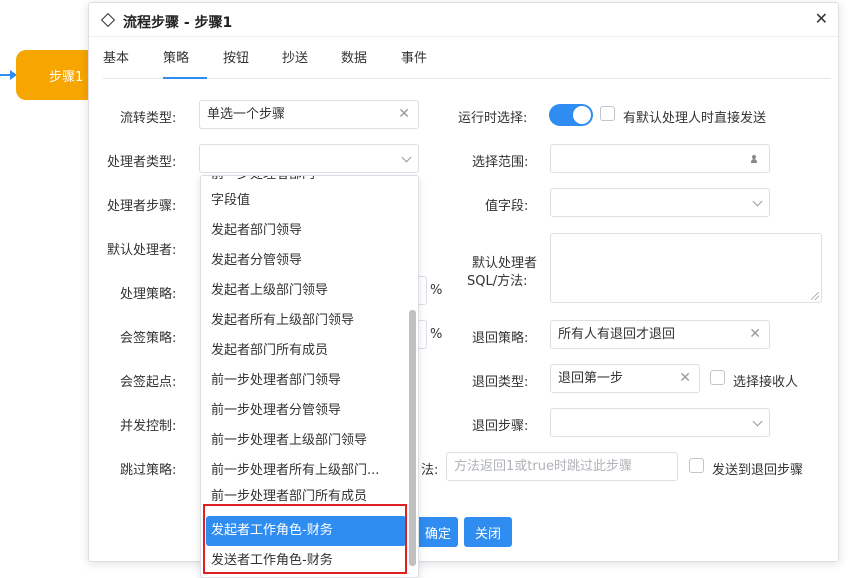 This screenshot has height=578, width=849. I want to click on default-handler-label: 默认处理者:, so click(142, 250).